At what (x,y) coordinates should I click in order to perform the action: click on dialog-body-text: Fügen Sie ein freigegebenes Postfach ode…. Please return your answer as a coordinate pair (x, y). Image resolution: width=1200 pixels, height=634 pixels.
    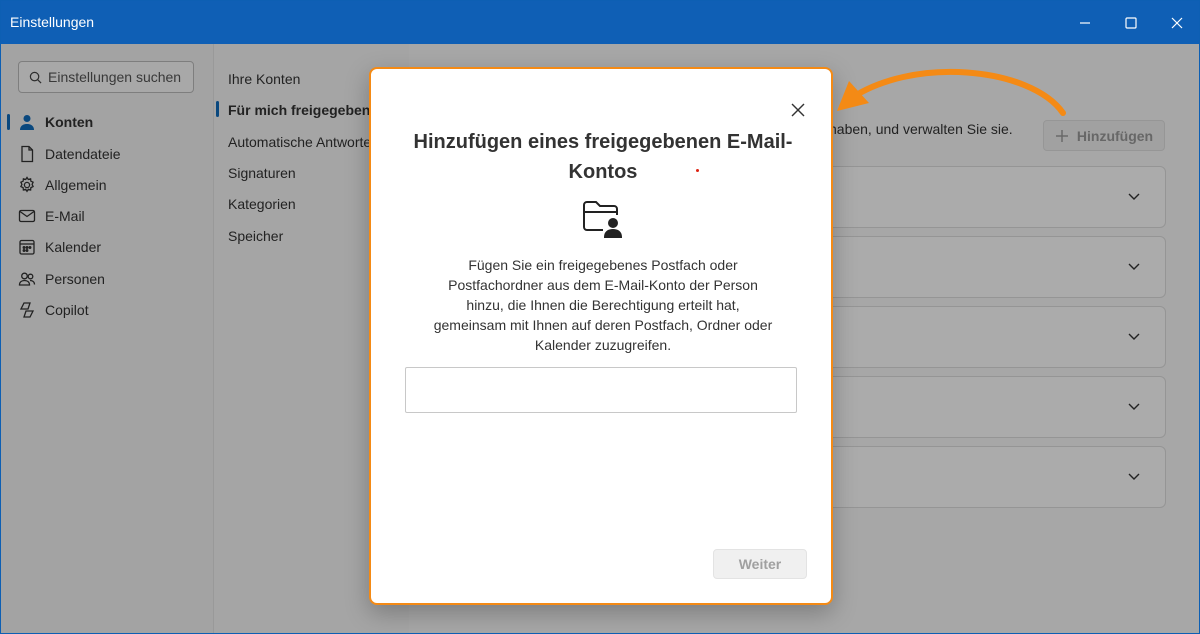
    Looking at the image, I should click on (603, 305).